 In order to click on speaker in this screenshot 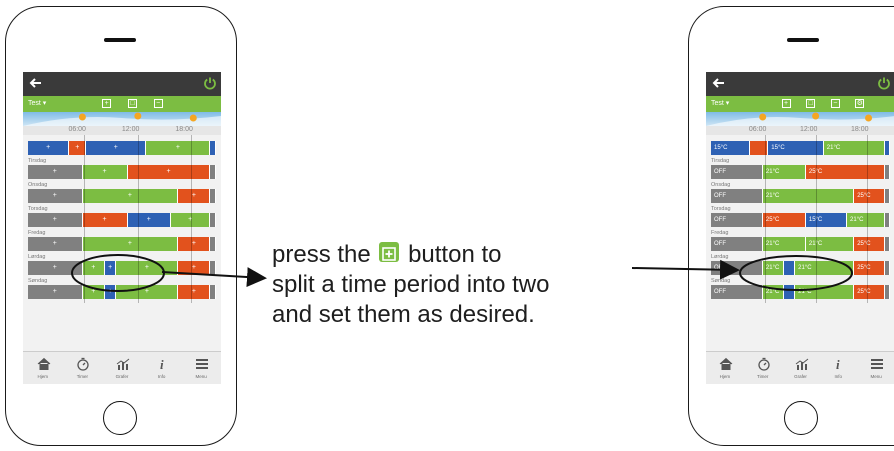, I will do `click(803, 40)`.